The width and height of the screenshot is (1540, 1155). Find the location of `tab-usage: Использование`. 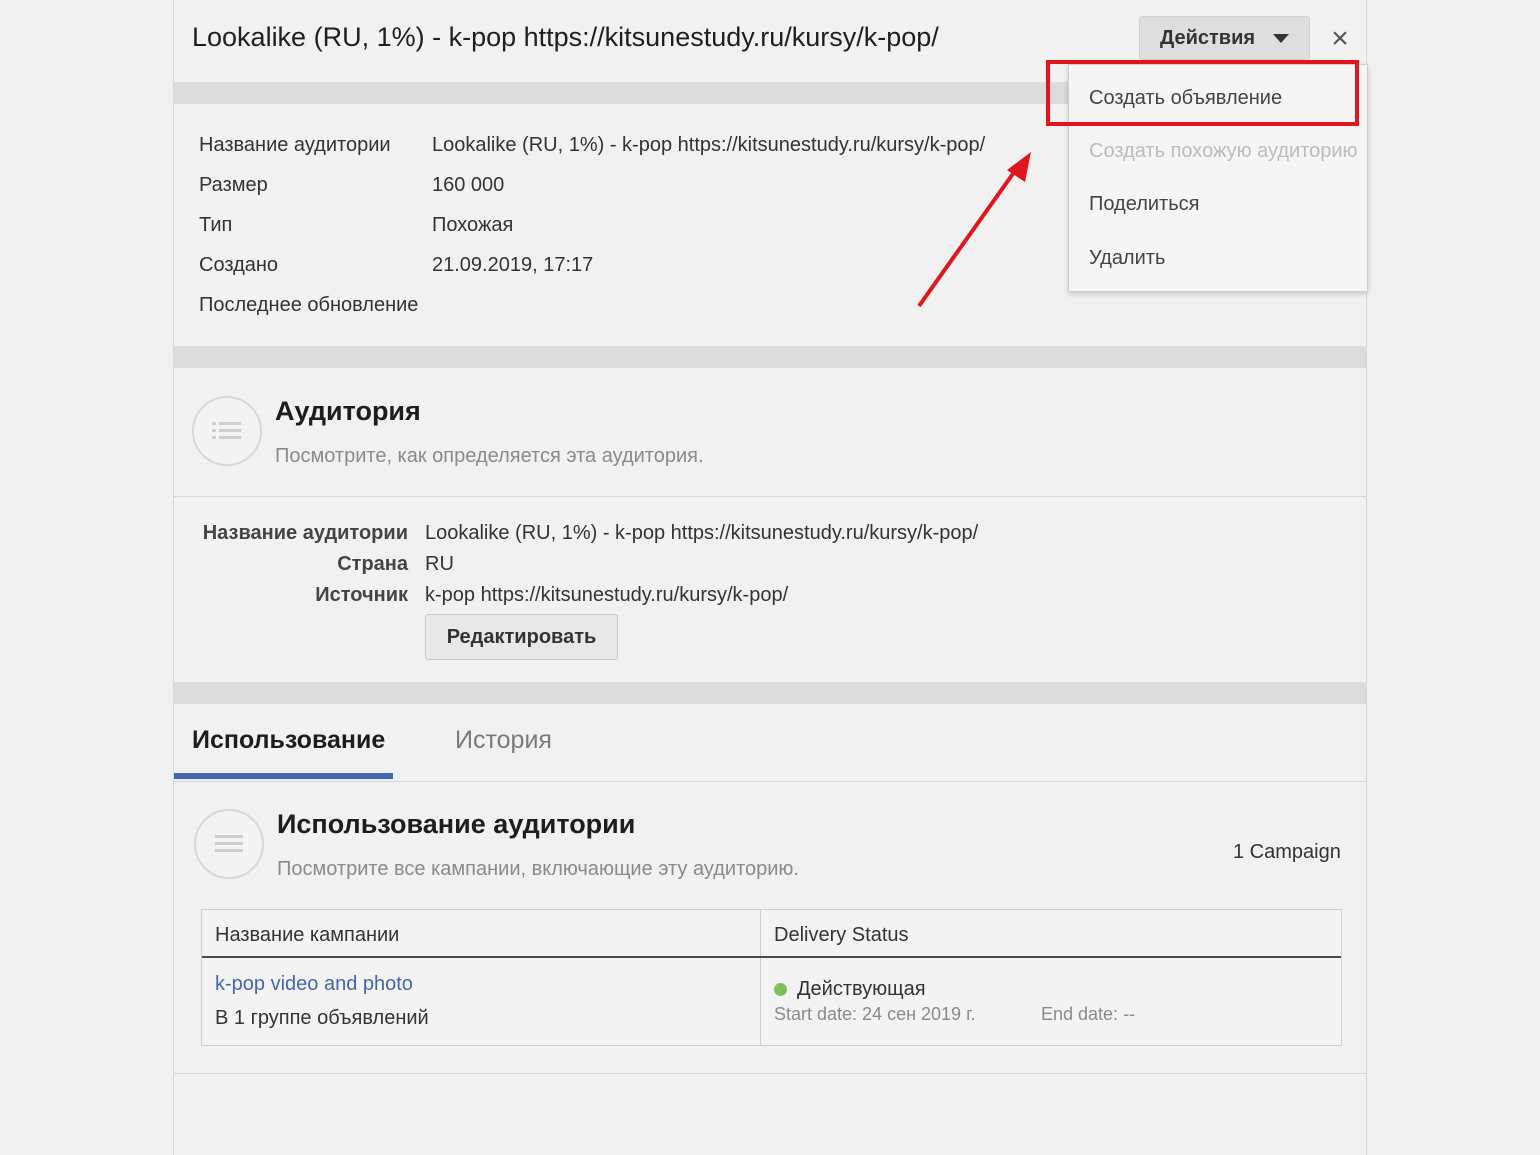

tab-usage: Использование is located at coordinates (288, 740).